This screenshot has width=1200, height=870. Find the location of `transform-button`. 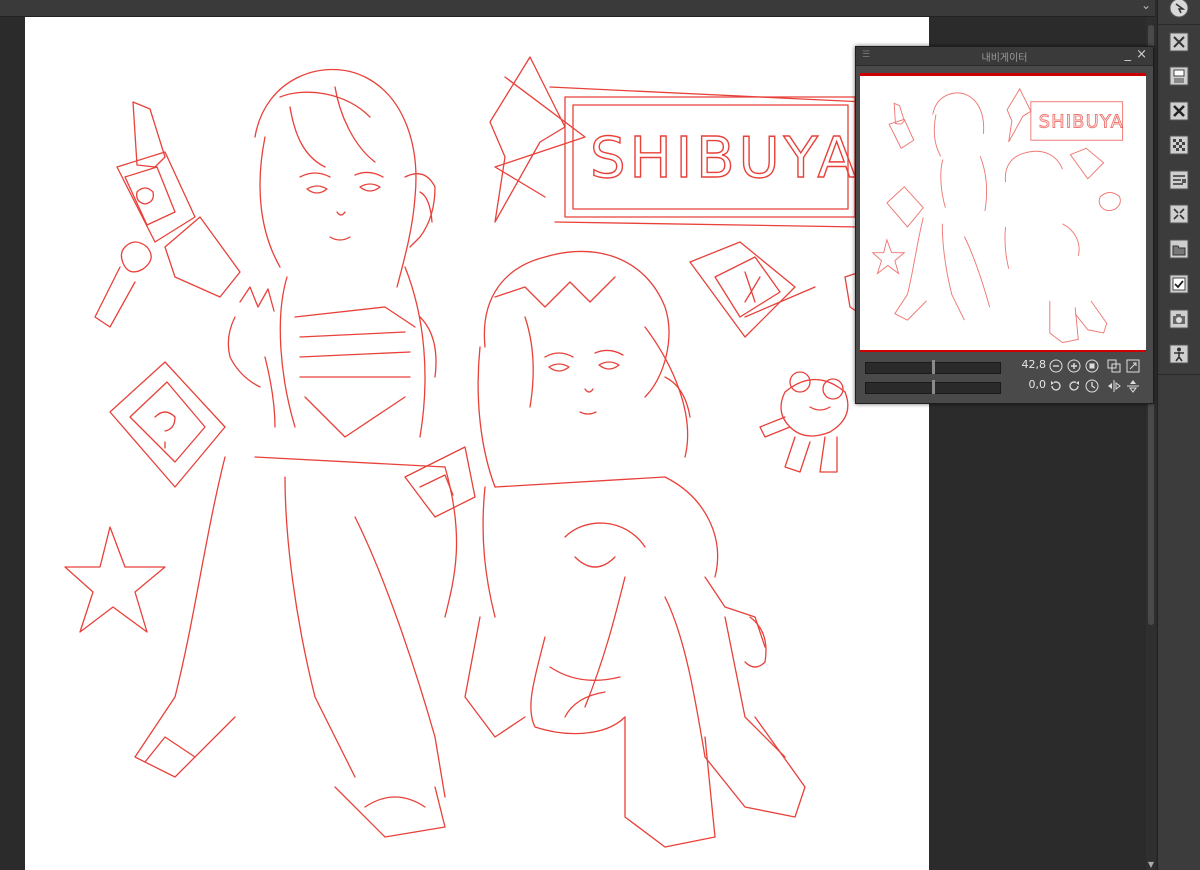

transform-button is located at coordinates (1179, 214).